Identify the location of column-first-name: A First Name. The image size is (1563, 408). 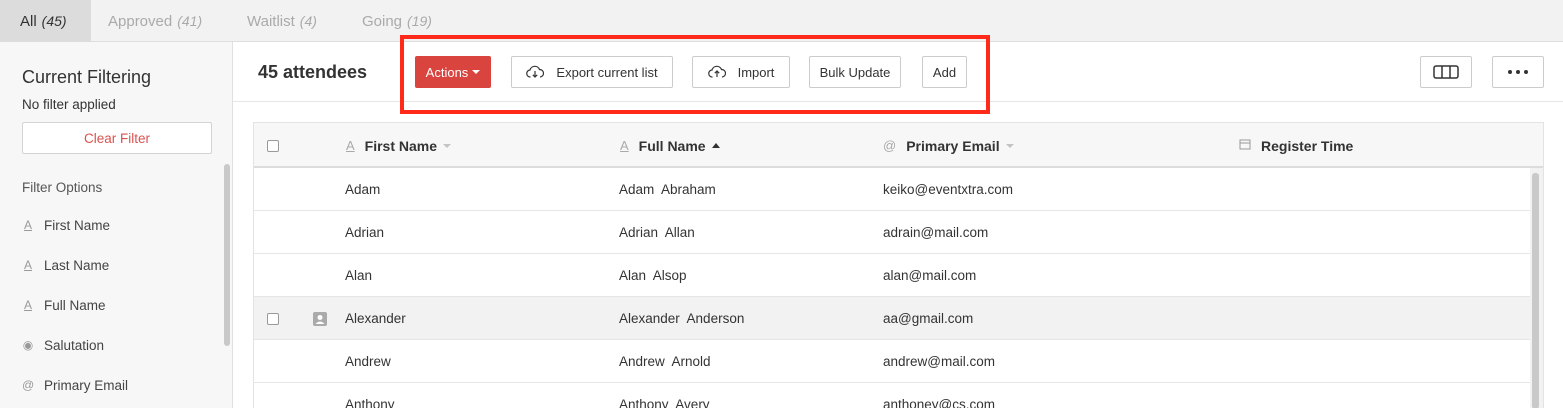
(399, 145).